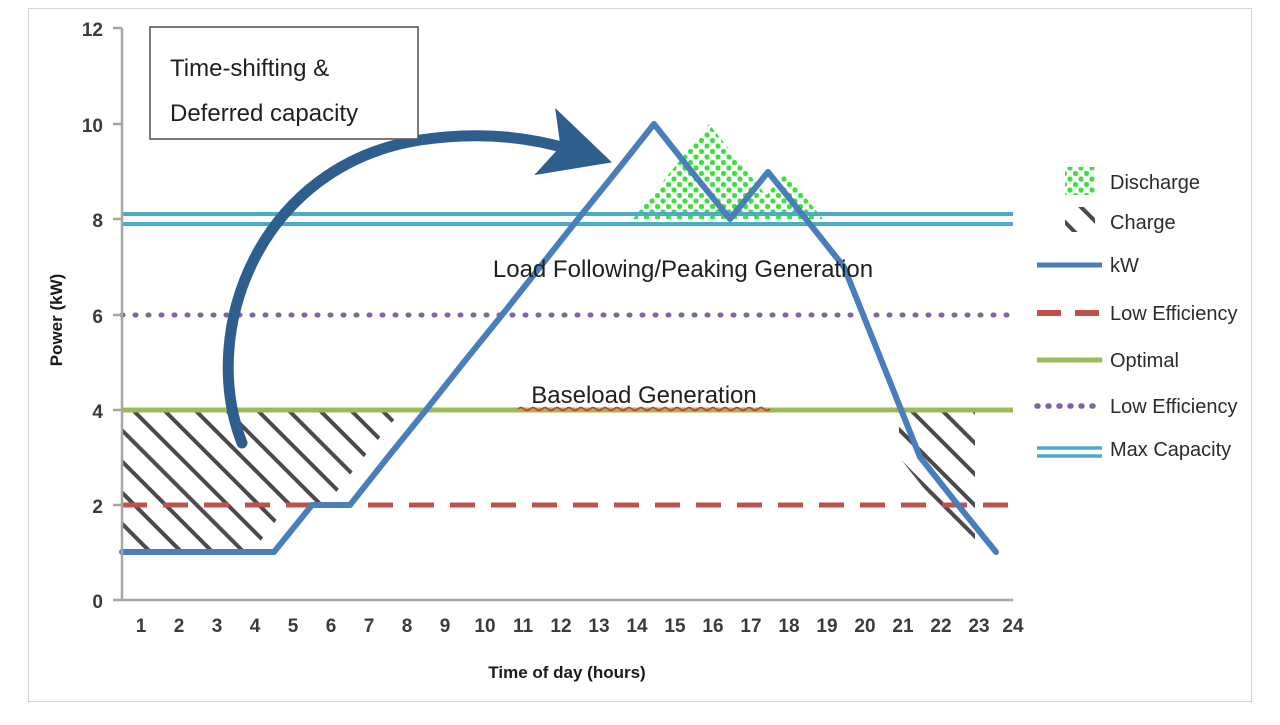 The height and width of the screenshot is (725, 1280). What do you see at coordinates (217, 626) in the screenshot?
I see `x-tick-label: 3` at bounding box center [217, 626].